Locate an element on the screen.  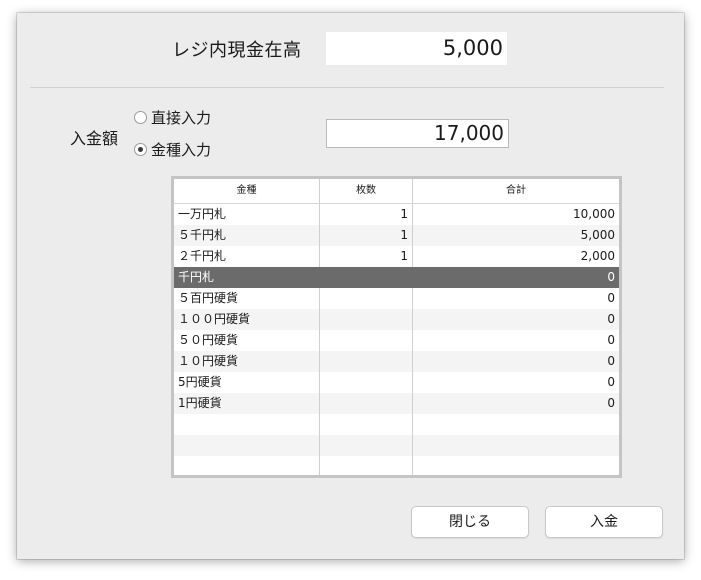
deposit-amount-label: 入金額 is located at coordinates (94, 138).